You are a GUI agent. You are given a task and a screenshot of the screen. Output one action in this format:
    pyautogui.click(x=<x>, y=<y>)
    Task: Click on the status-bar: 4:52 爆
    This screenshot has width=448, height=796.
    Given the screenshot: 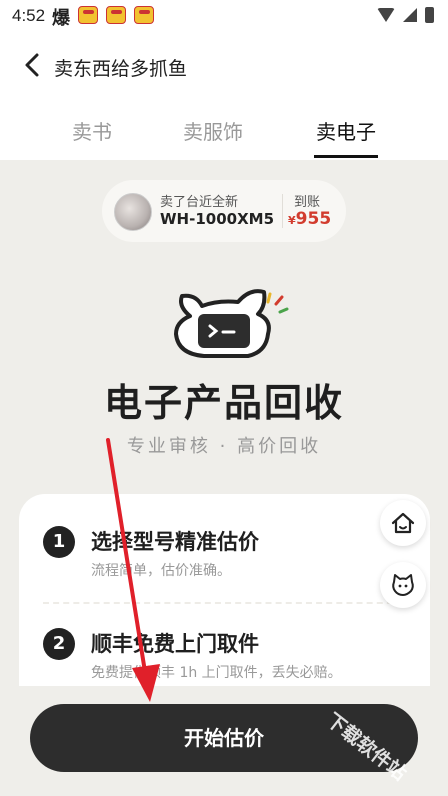 What is the action you would take?
    pyautogui.click(x=224, y=17)
    